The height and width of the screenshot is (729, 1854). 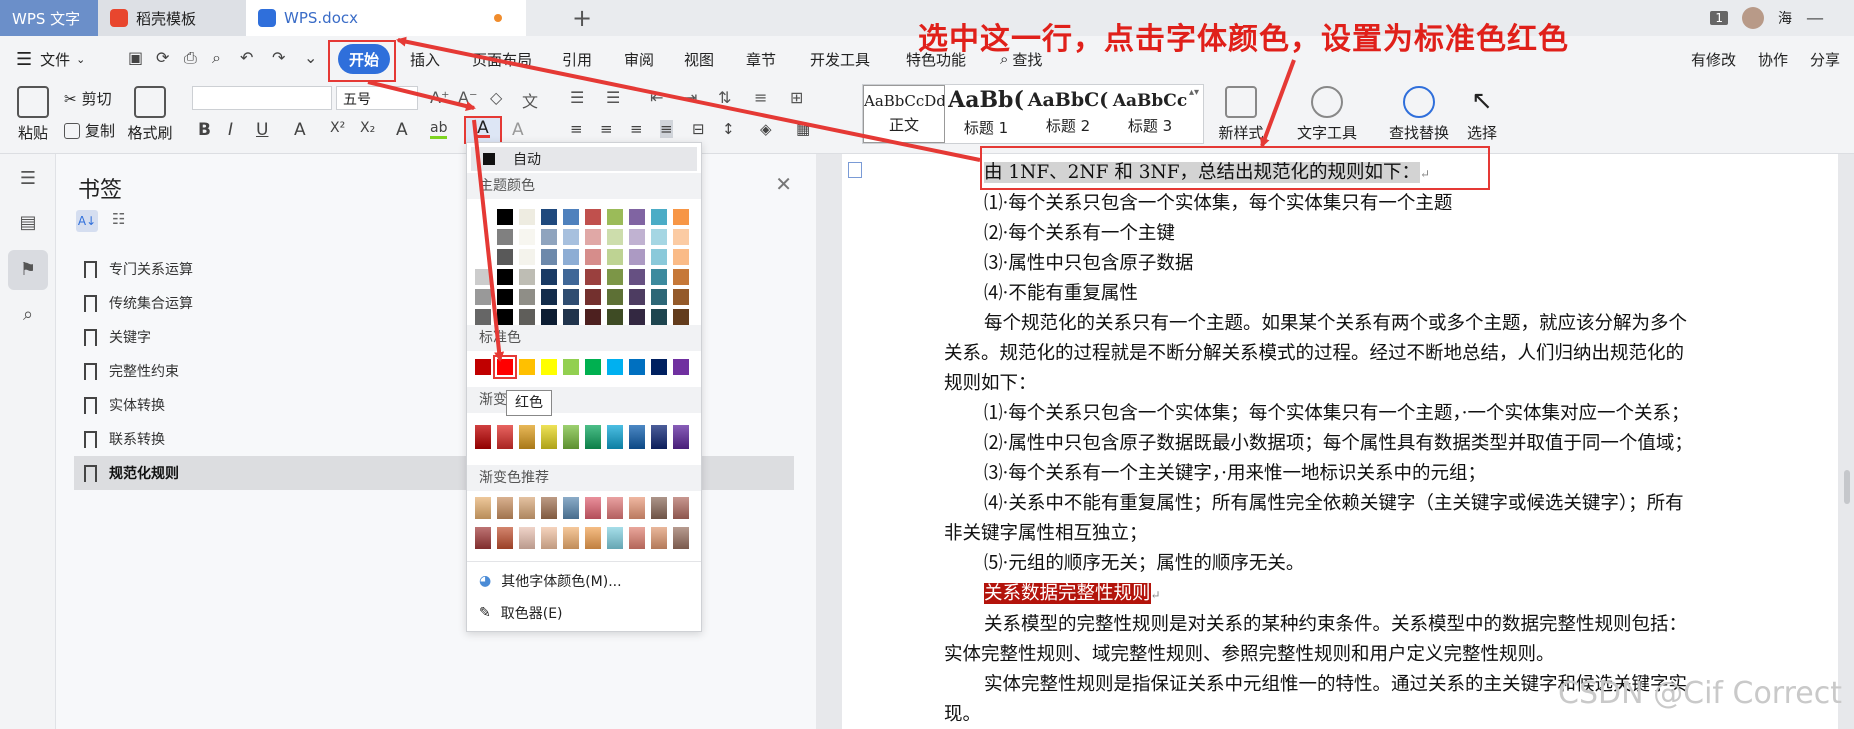 What do you see at coordinates (688, 99) in the screenshot?
I see `arrow-to-home` at bounding box center [688, 99].